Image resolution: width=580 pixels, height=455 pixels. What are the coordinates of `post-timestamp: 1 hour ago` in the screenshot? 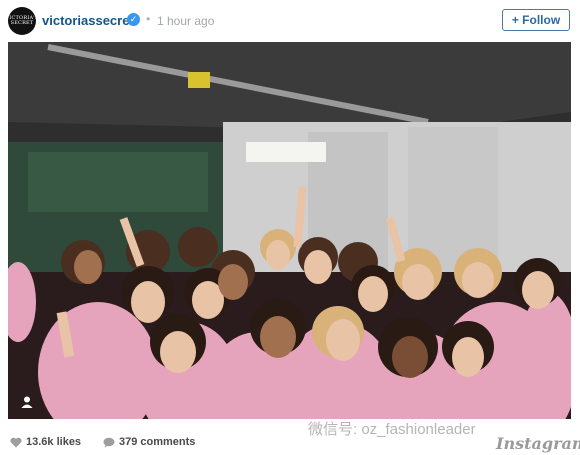 It's located at (185, 21).